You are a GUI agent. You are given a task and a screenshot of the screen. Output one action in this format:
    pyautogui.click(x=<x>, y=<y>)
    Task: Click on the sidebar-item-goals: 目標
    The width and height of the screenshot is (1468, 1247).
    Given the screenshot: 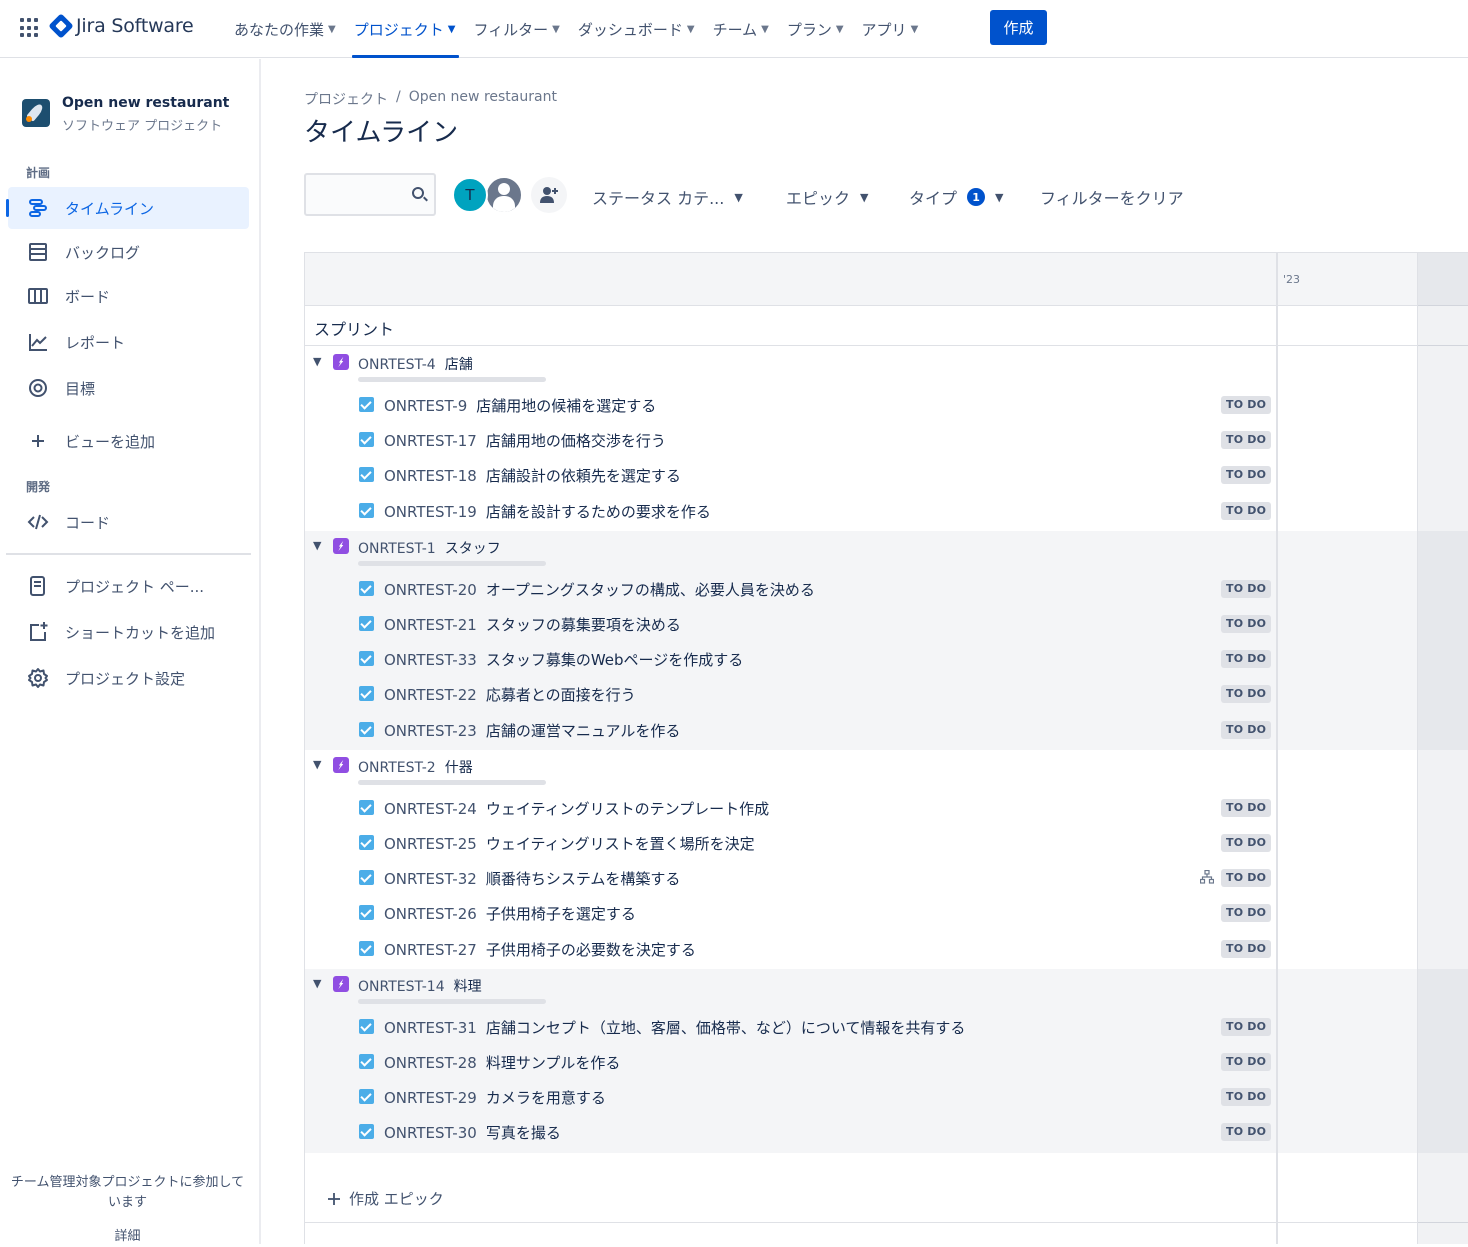 What is the action you would take?
    pyautogui.click(x=128, y=388)
    